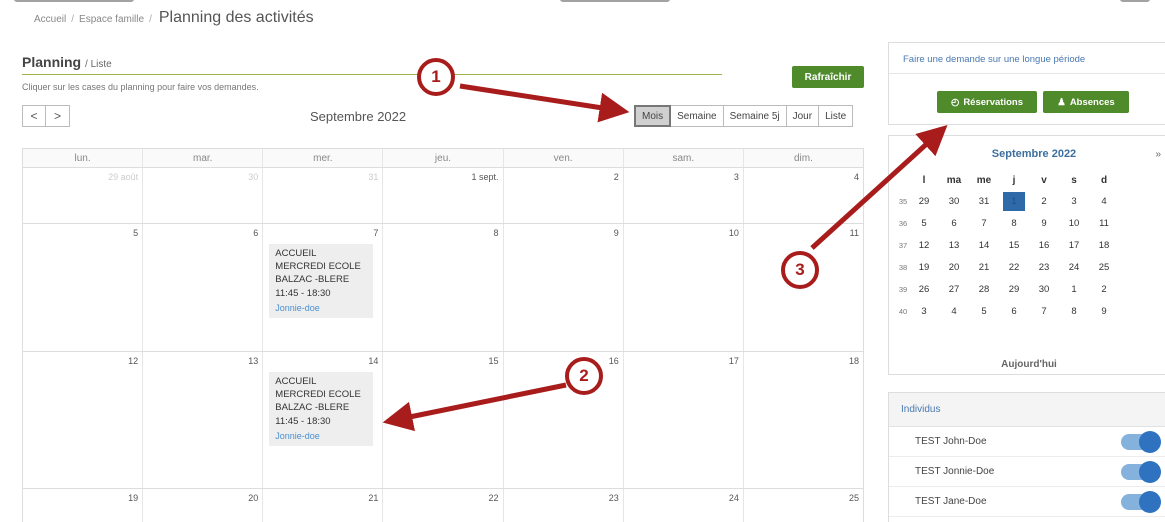 Image resolution: width=1165 pixels, height=522 pixels. What do you see at coordinates (58, 116) in the screenshot?
I see `next-month-button: >` at bounding box center [58, 116].